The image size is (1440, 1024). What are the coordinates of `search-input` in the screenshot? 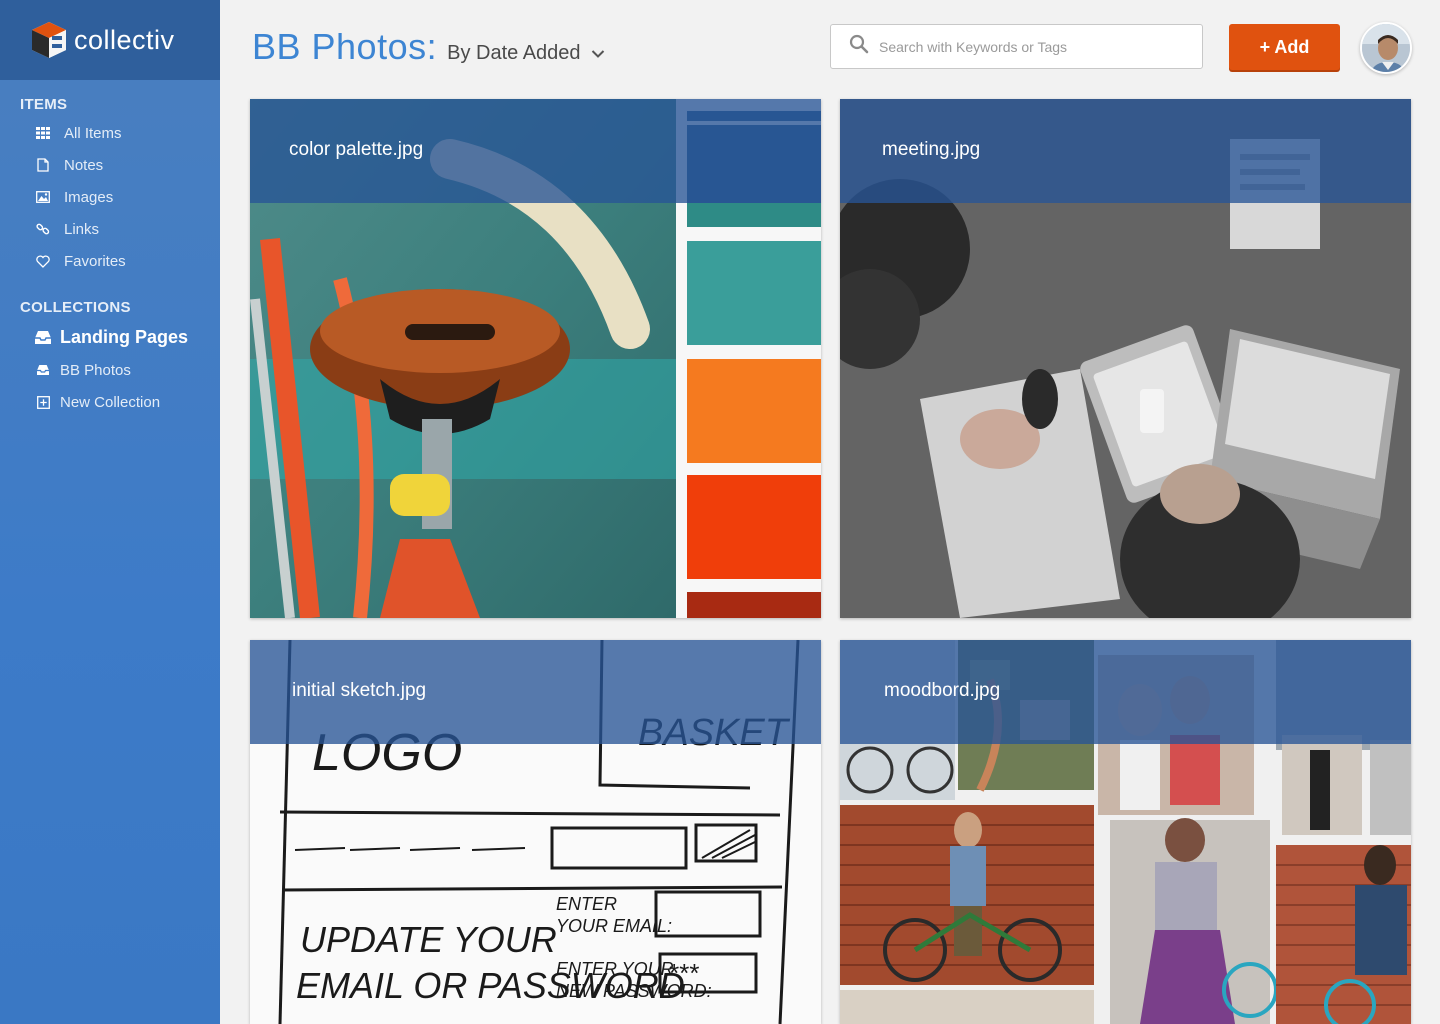 It's located at (1029, 46).